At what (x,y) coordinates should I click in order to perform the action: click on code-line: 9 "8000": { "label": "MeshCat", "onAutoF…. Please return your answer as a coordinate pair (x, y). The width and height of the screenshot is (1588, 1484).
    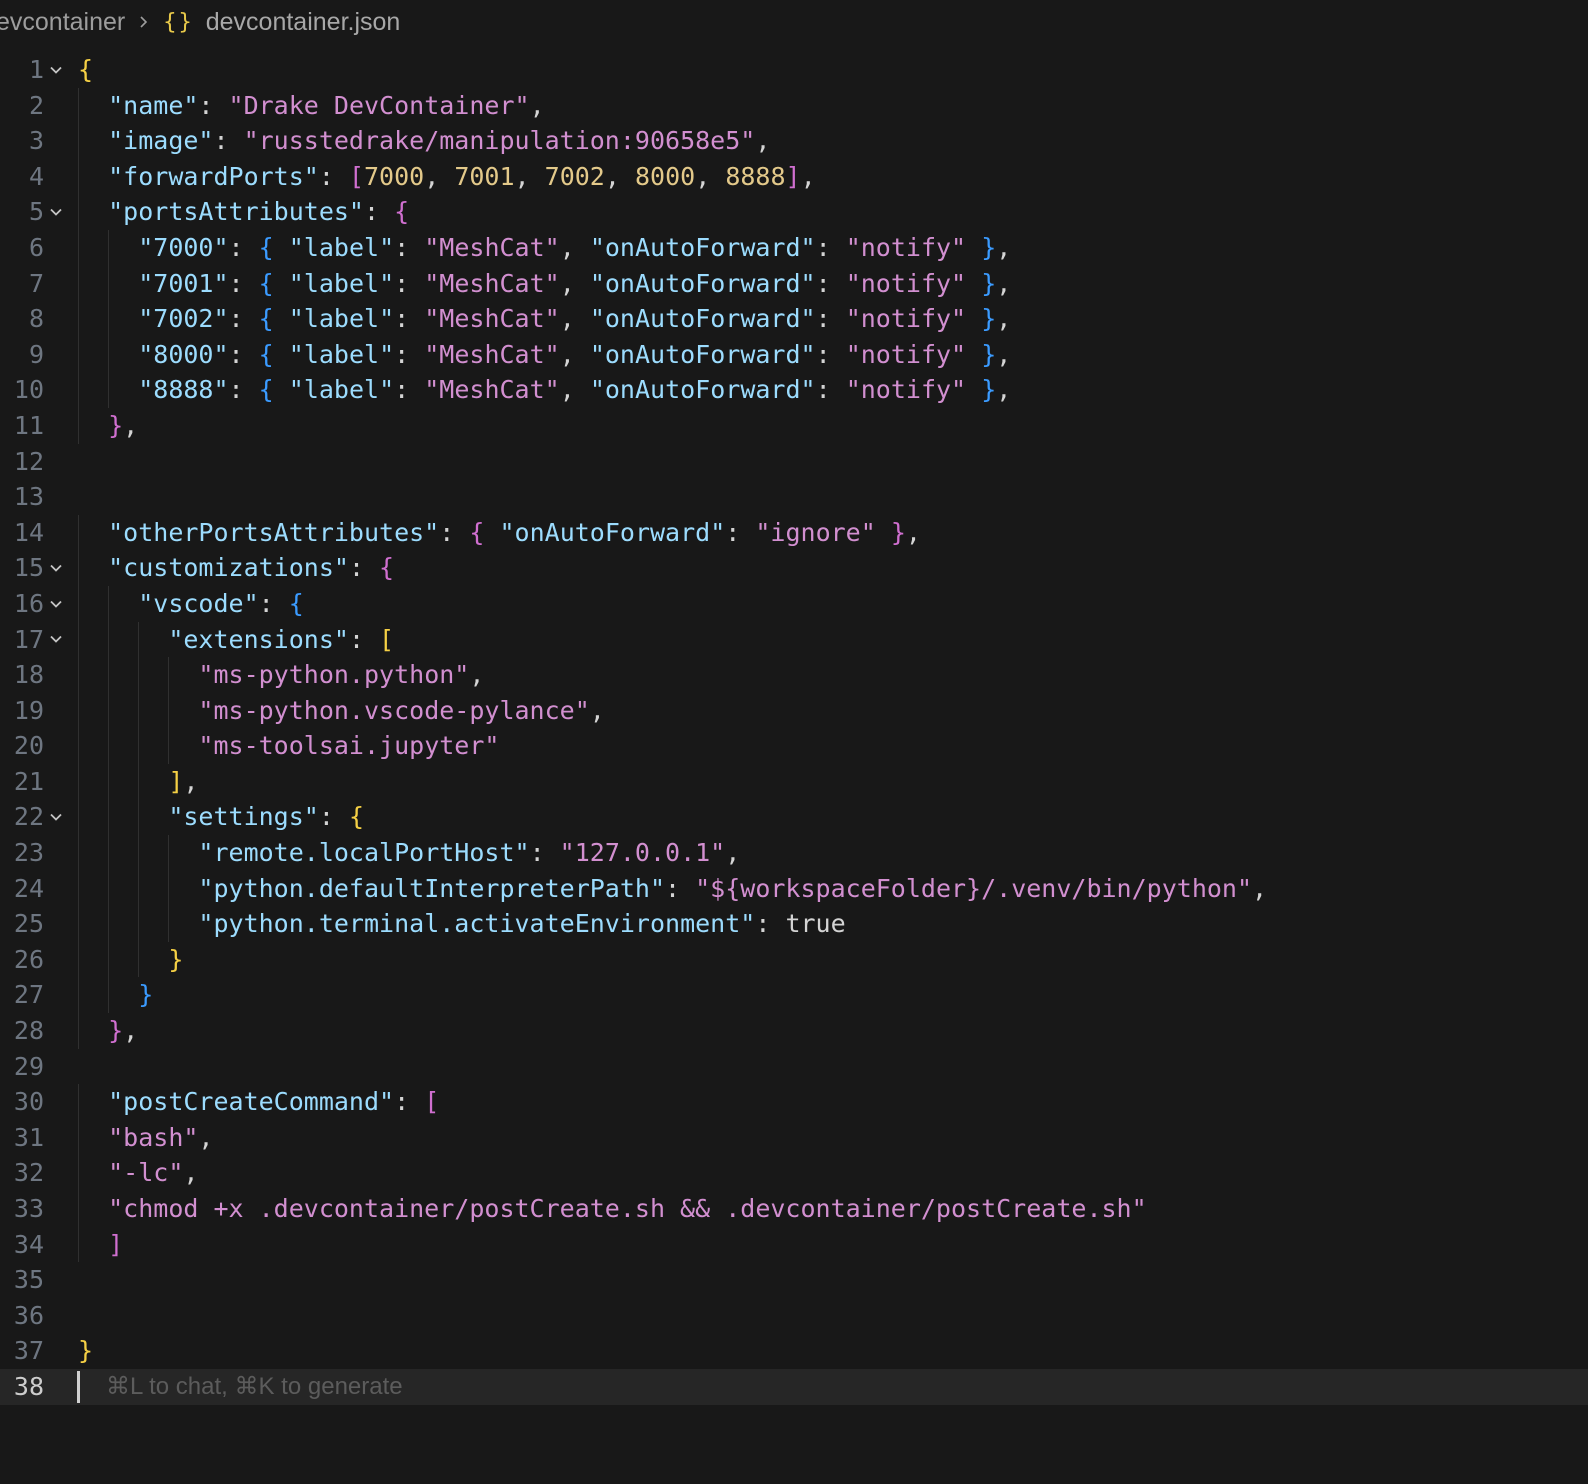
    Looking at the image, I should click on (794, 354).